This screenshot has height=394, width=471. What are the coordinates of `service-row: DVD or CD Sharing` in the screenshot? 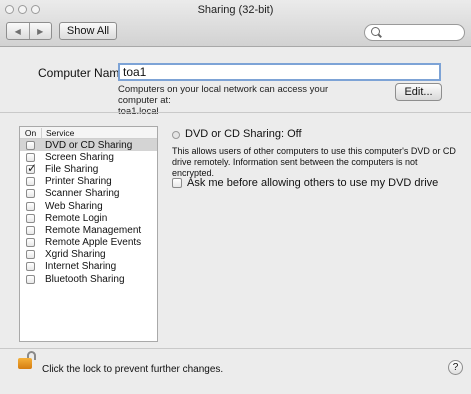 It's located at (88, 145).